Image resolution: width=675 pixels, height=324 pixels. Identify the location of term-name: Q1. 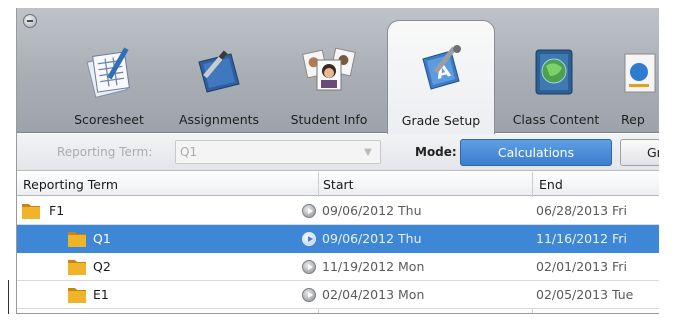
(102, 238).